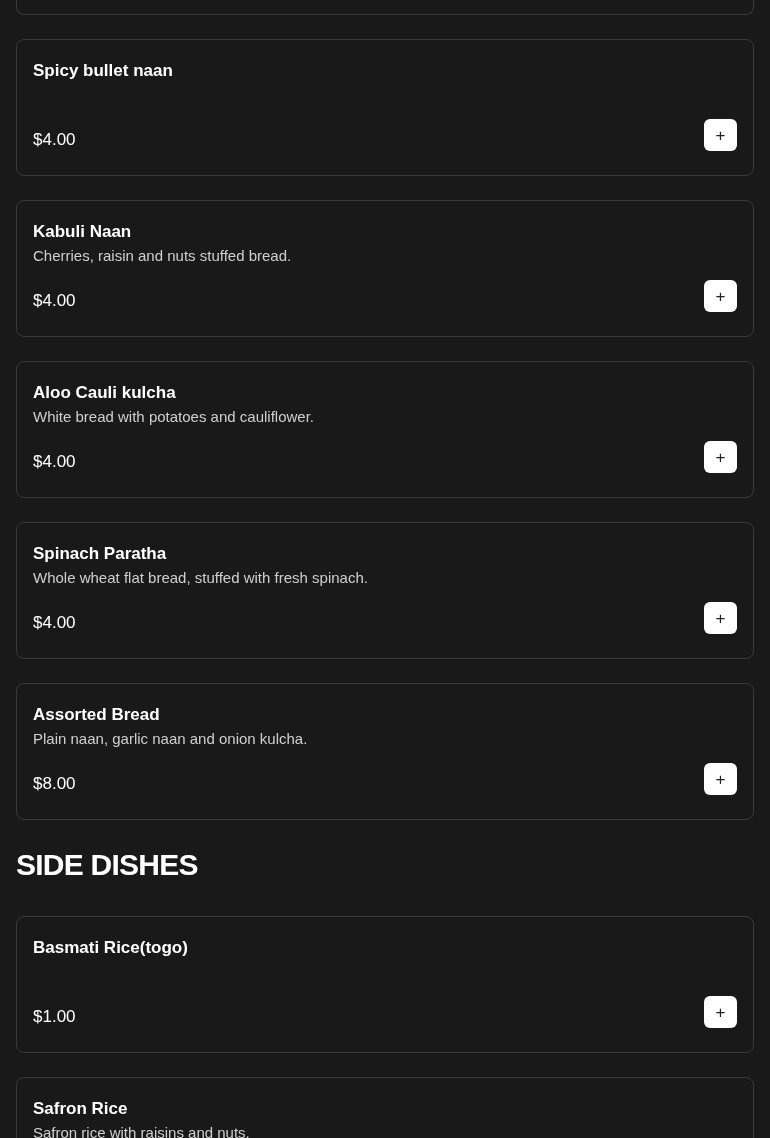 This screenshot has height=1138, width=770. What do you see at coordinates (173, 417) in the screenshot?
I see `item-description: White bread with potatoes and cauliflower.` at bounding box center [173, 417].